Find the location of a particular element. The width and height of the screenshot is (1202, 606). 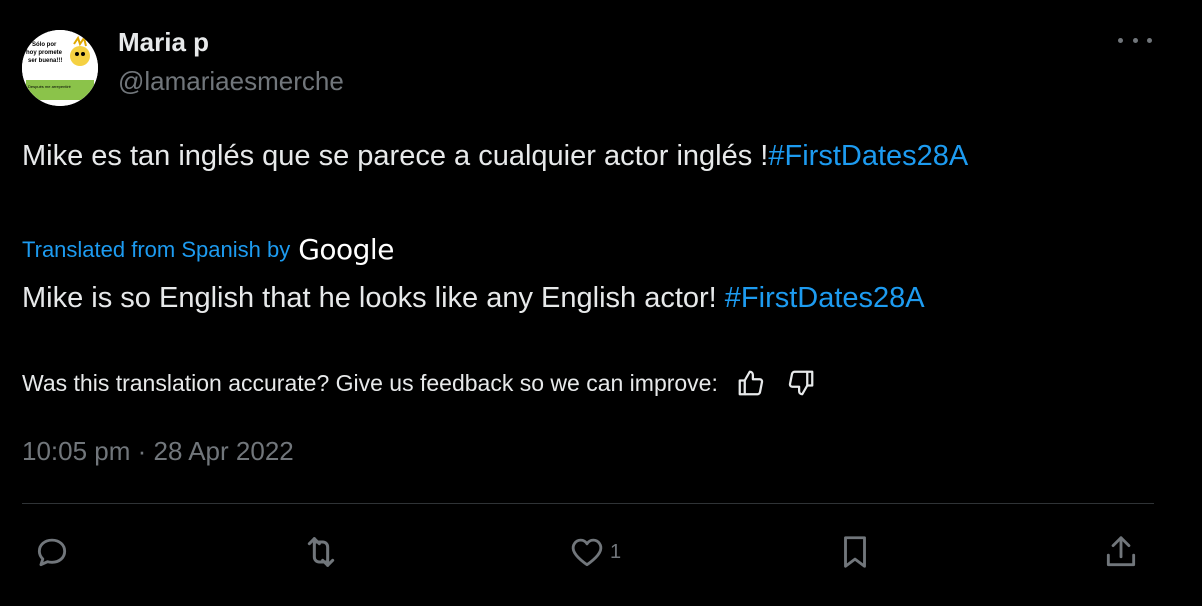

more-icon is located at coordinates (1135, 40).